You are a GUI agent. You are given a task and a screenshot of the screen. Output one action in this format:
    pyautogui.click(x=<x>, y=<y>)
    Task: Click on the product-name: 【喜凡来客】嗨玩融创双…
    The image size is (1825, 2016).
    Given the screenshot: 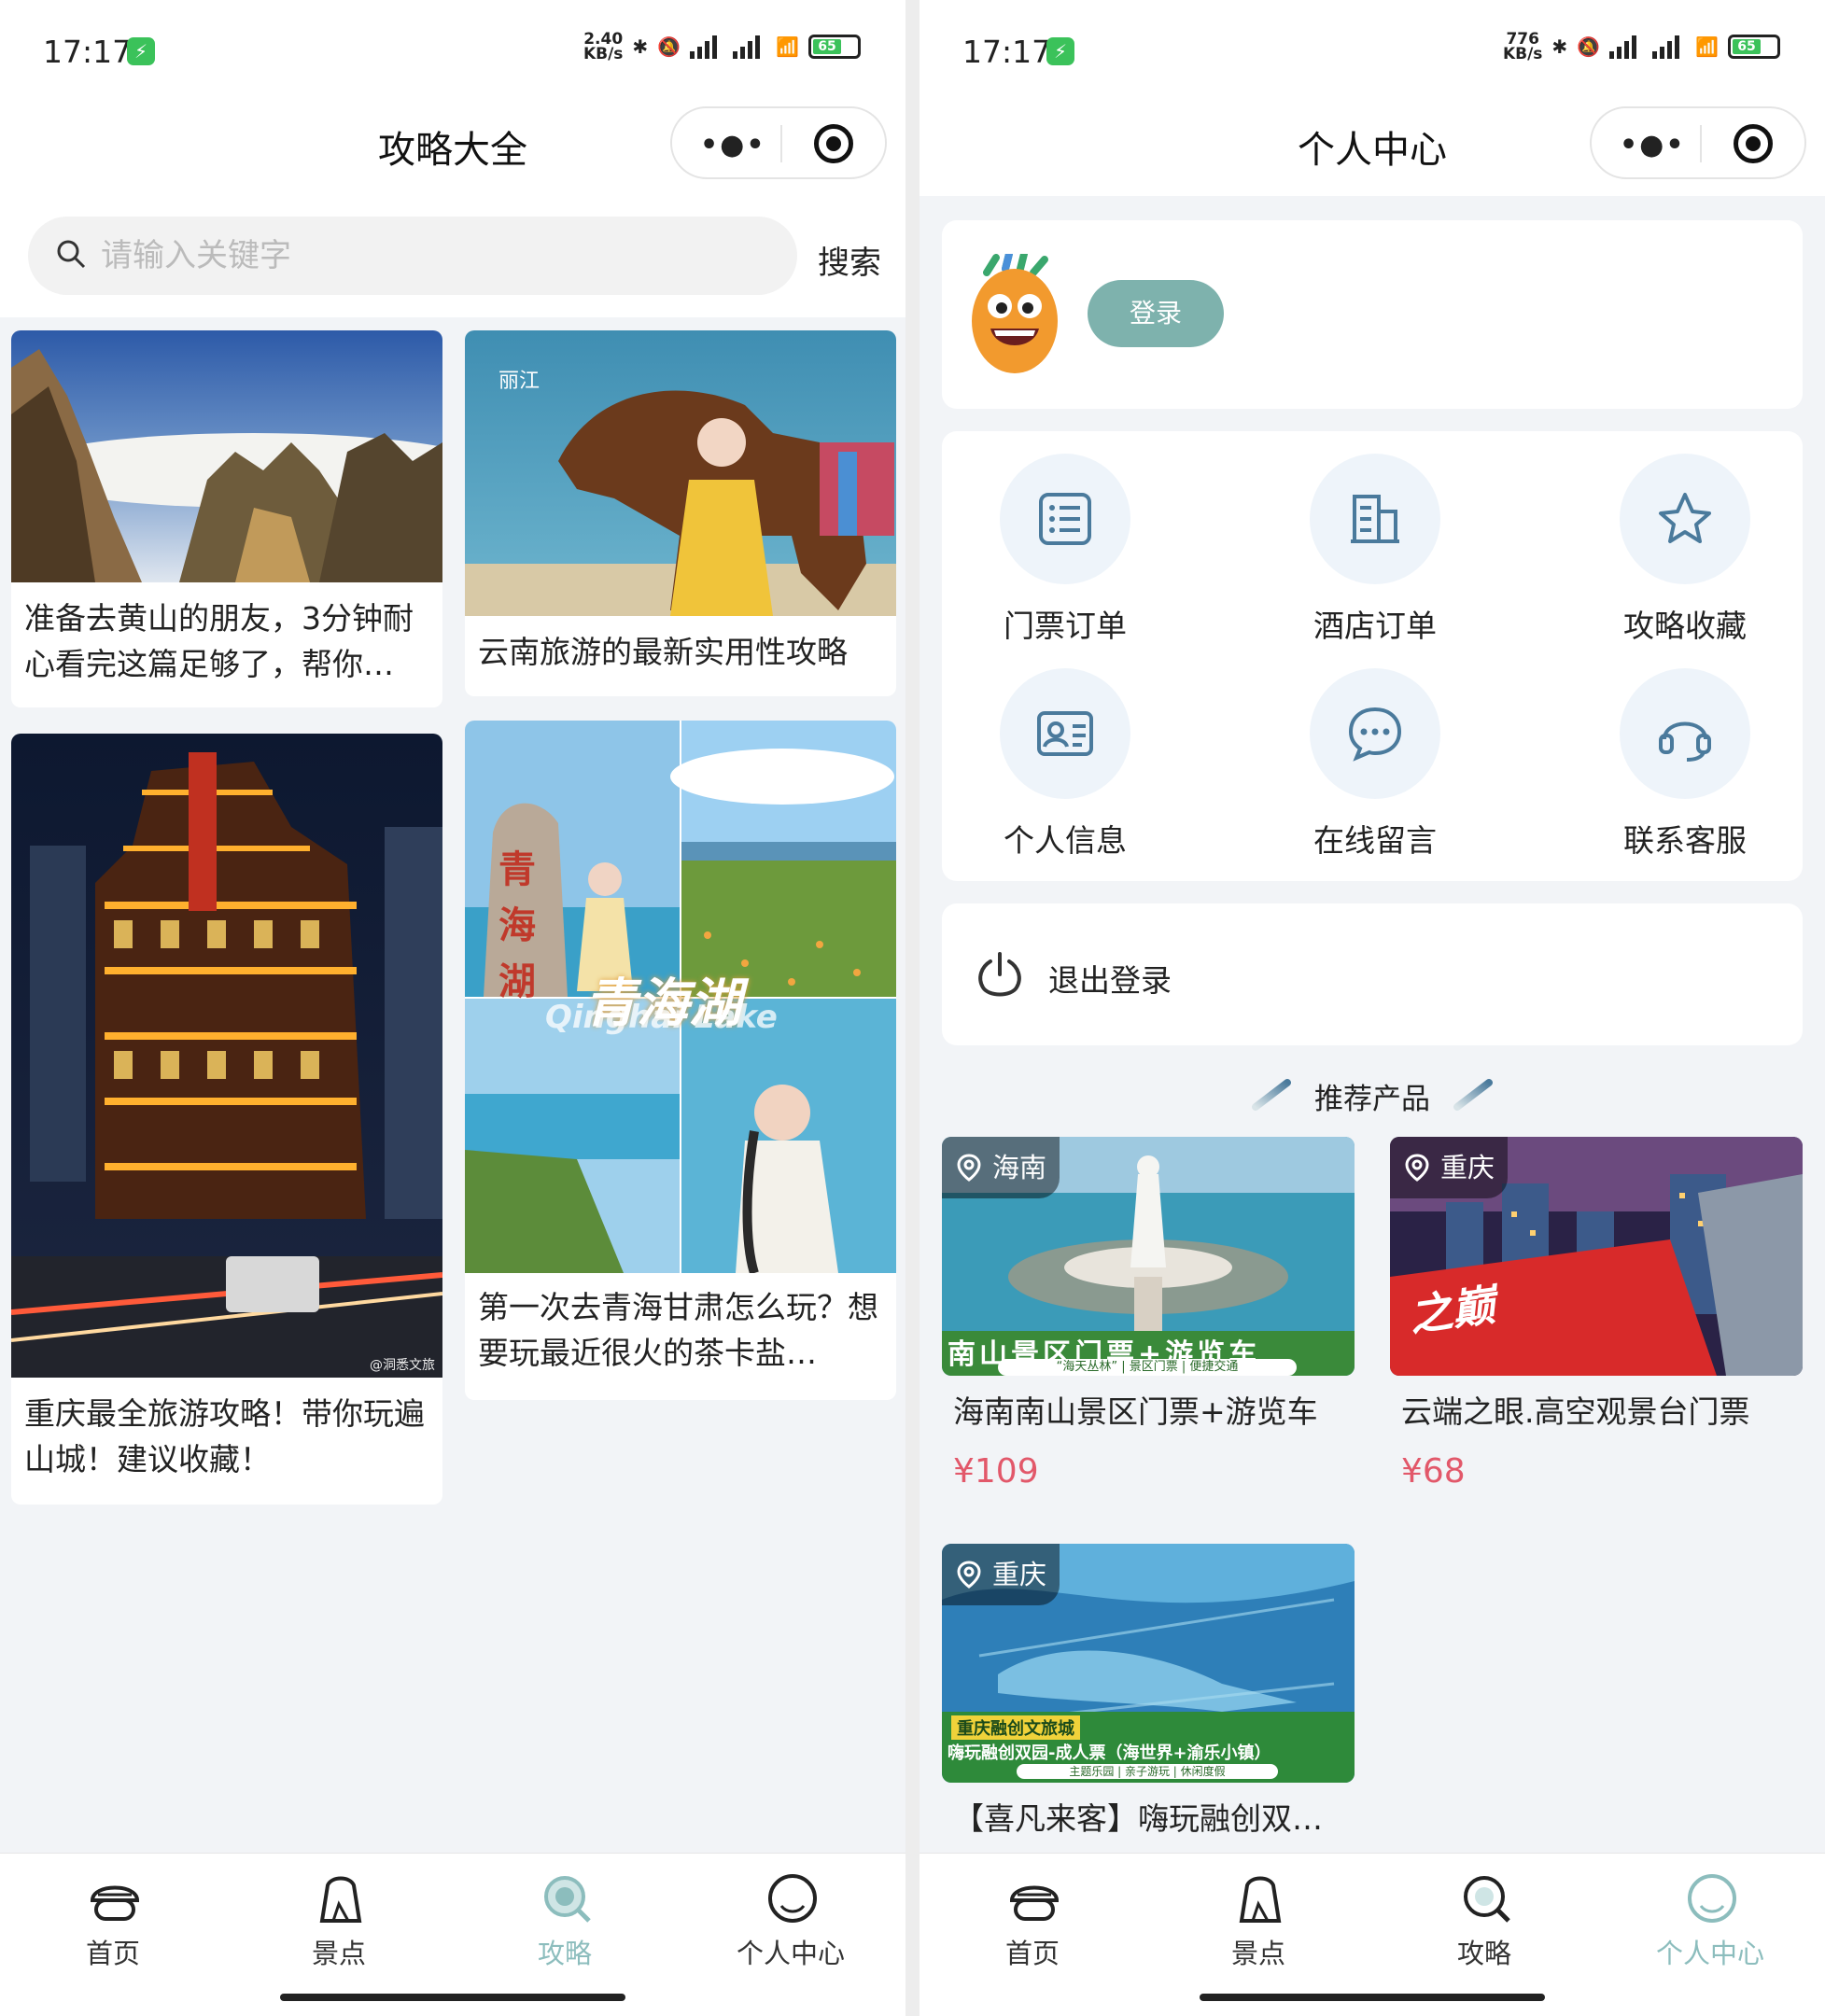 What is the action you would take?
    pyautogui.click(x=1138, y=1818)
    